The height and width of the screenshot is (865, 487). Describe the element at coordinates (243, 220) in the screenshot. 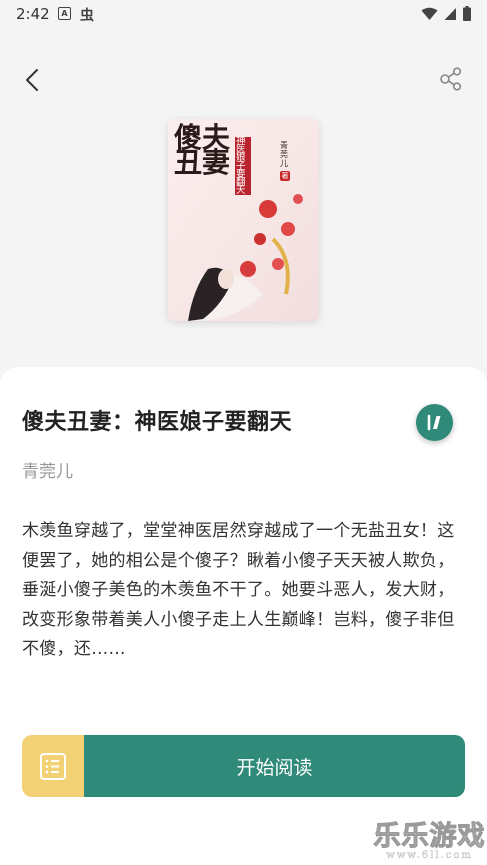

I see `book-cover: 傻夫丑妻 神医娘子要翻天 青莞儿 著` at that location.